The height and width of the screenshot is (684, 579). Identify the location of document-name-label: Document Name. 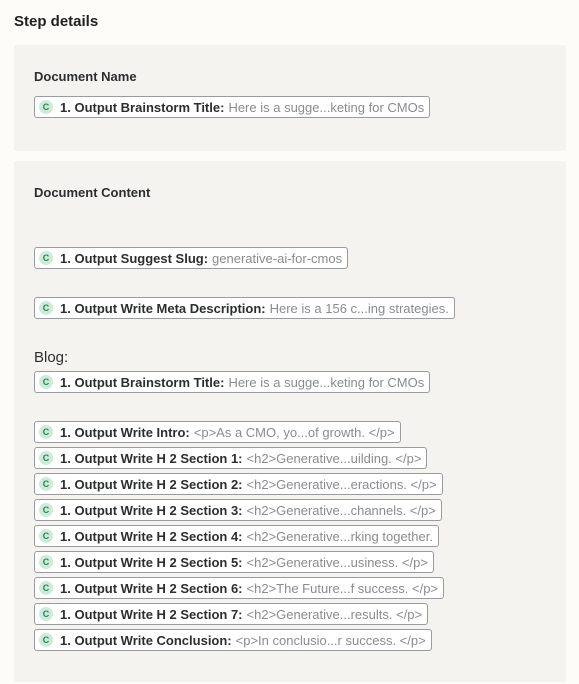
(85, 76).